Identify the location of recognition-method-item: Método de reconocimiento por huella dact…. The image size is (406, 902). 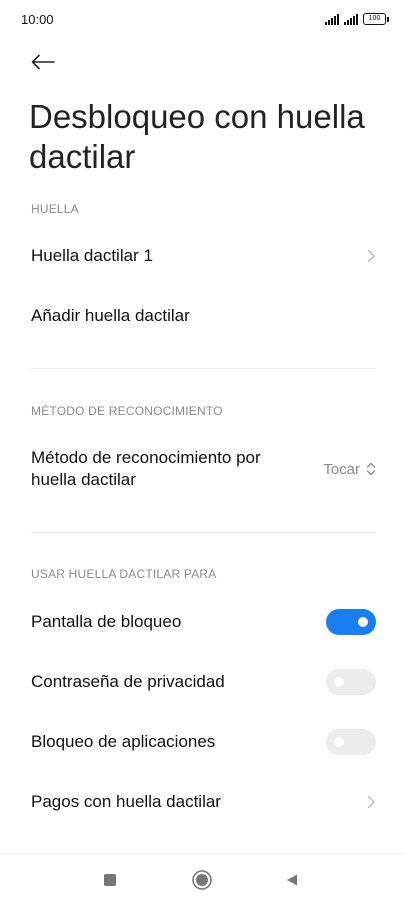
(203, 469).